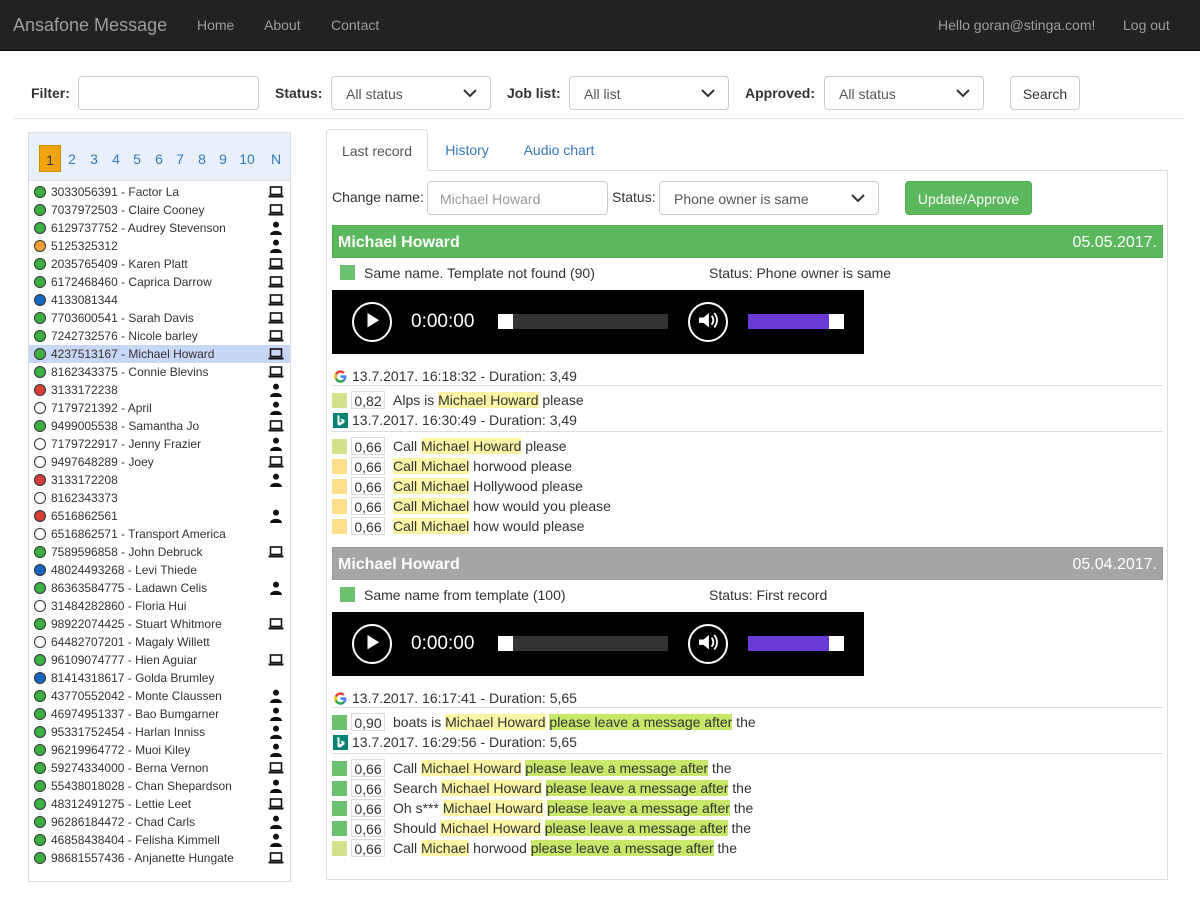  What do you see at coordinates (141, 786) in the screenshot?
I see `contact-label: 55438018028 - Chan Shepardson` at bounding box center [141, 786].